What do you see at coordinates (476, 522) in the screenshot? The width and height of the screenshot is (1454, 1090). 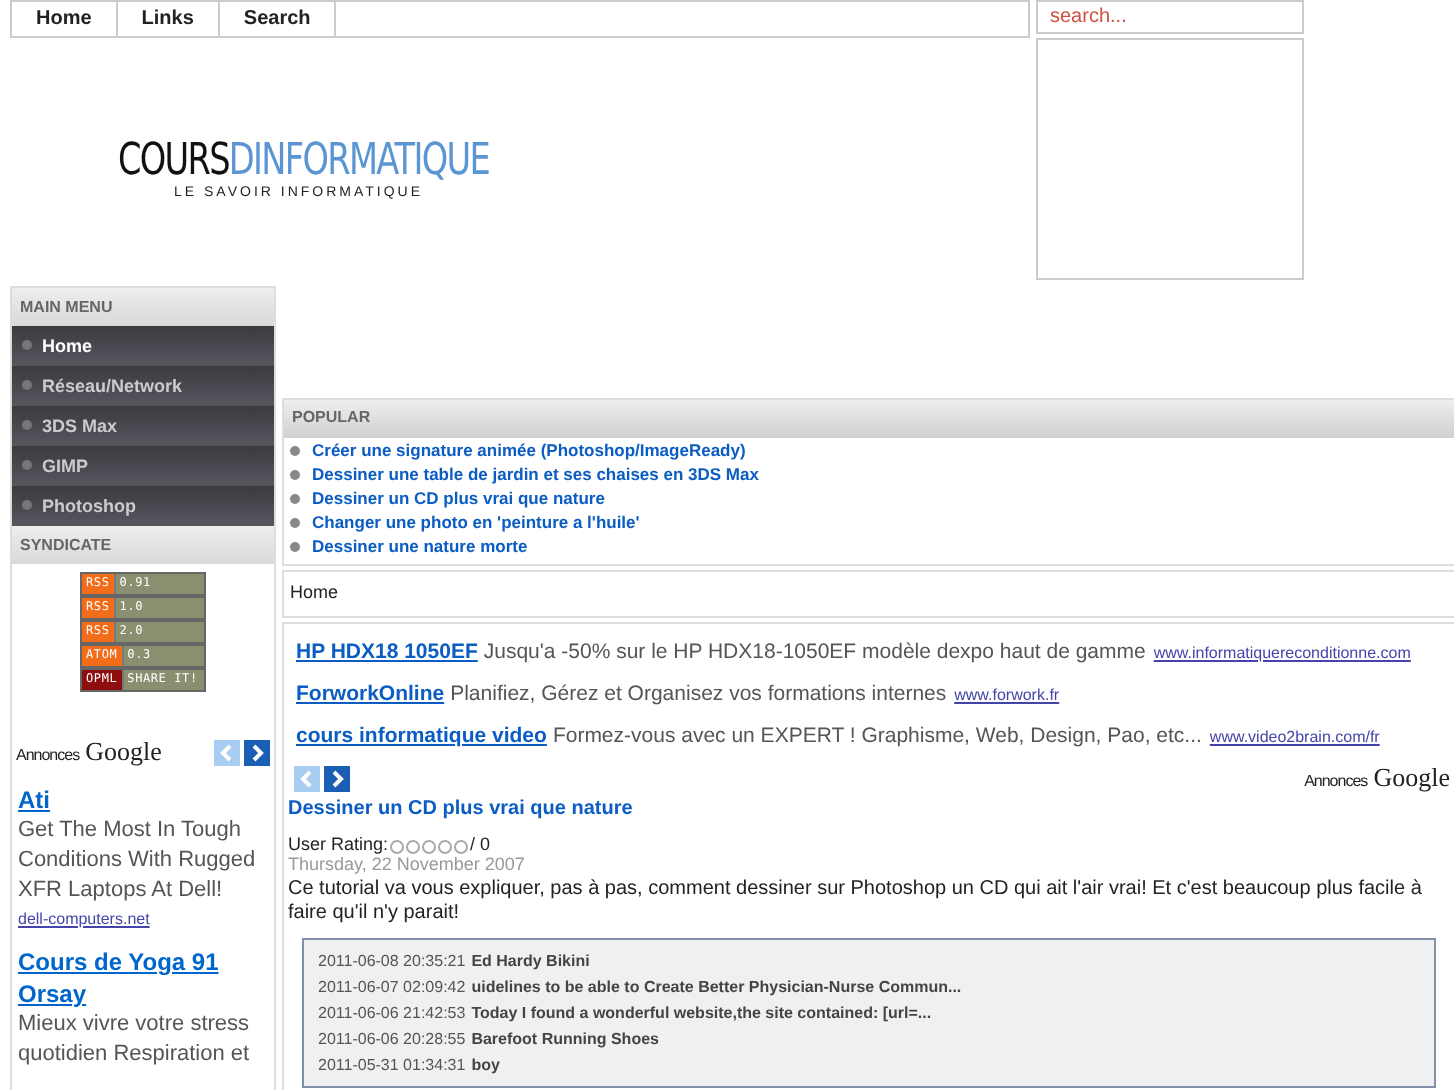 I see `popular-link: Changer une photo en 'peinture a l'huile'` at bounding box center [476, 522].